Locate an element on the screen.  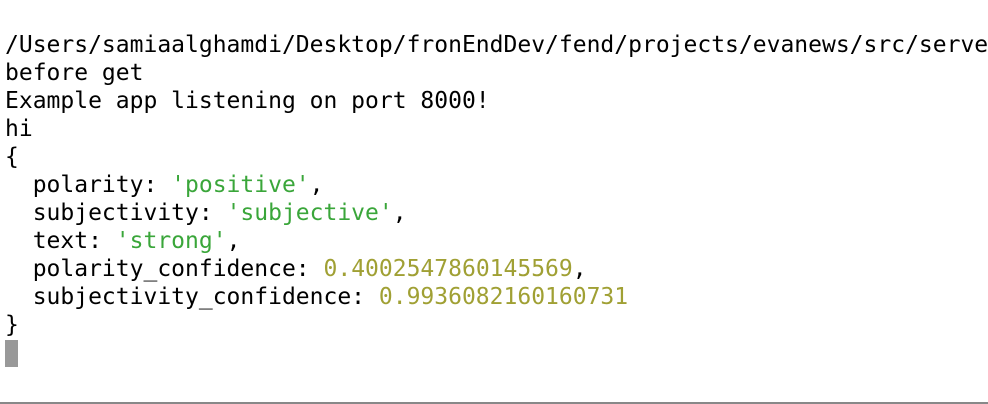
terminal-cursor is located at coordinates (11, 353).